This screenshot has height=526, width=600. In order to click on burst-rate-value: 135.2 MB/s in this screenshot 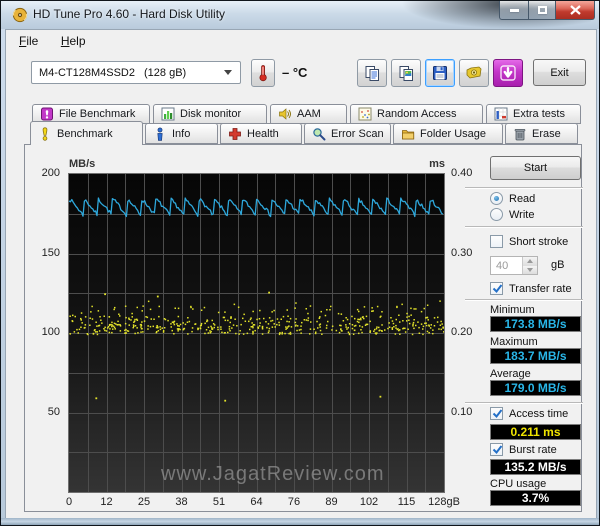, I will do `click(535, 467)`.